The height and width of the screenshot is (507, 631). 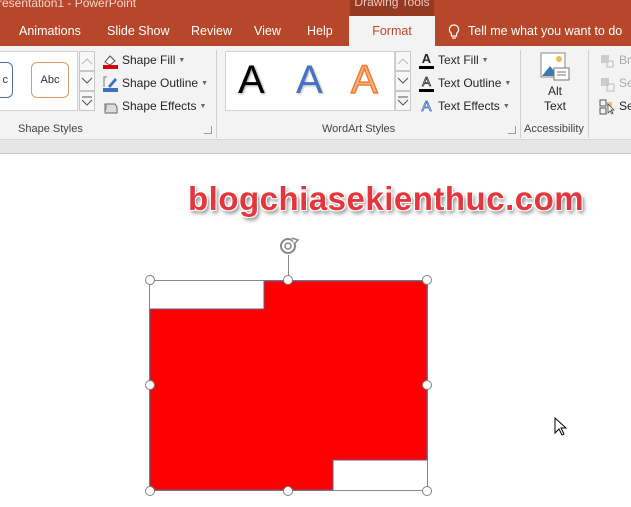 I want to click on resize-handle-bottom, so click(x=288, y=491).